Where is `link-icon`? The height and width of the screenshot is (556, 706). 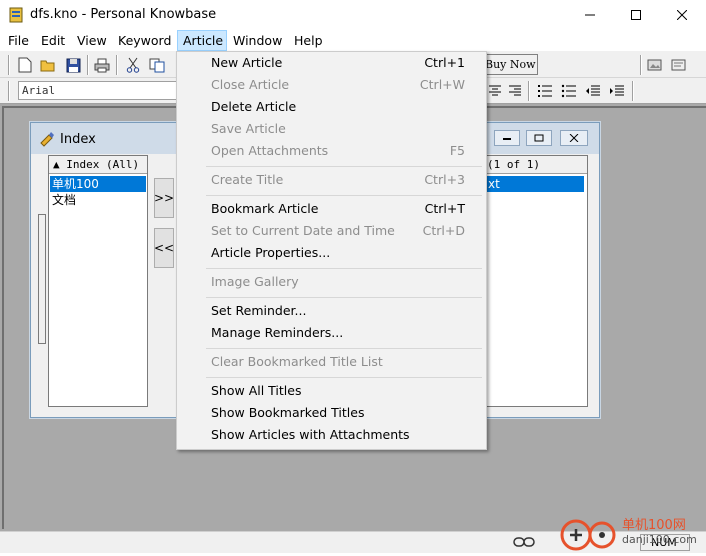 link-icon is located at coordinates (524, 542).